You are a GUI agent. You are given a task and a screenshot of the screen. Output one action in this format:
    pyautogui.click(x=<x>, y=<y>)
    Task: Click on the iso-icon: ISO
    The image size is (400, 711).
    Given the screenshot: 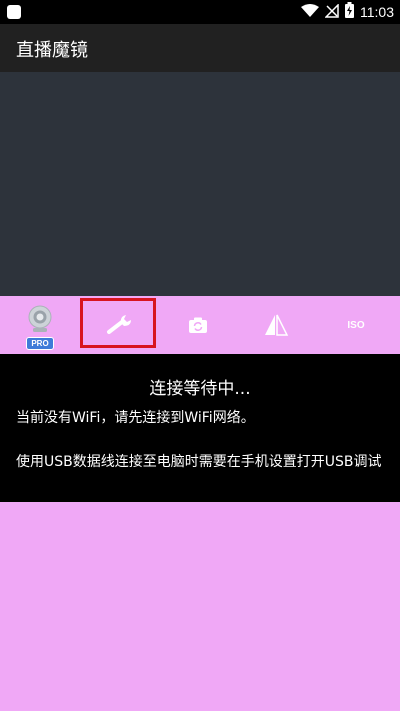 What is the action you would take?
    pyautogui.click(x=356, y=325)
    